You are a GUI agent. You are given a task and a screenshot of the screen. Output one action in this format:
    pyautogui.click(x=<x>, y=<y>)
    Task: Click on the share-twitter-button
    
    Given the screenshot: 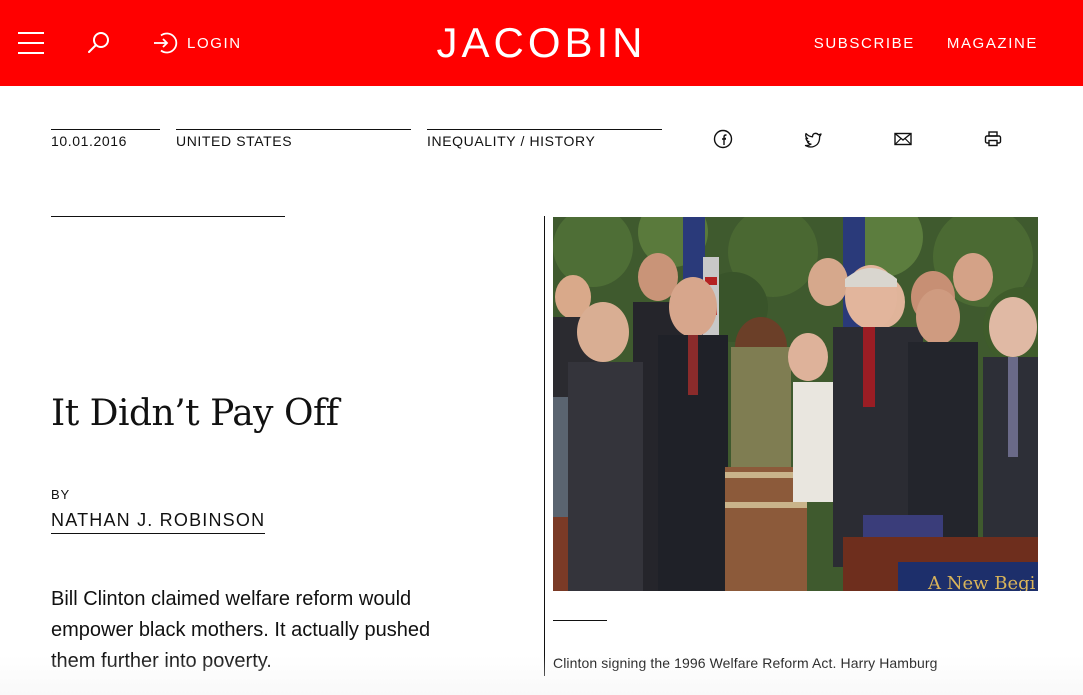 What is the action you would take?
    pyautogui.click(x=813, y=140)
    